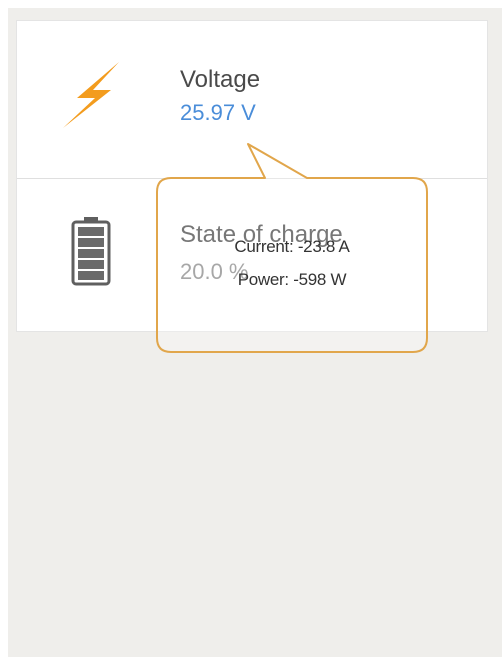 The image size is (502, 657). What do you see at coordinates (220, 79) in the screenshot?
I see `voltage-label: Voltage` at bounding box center [220, 79].